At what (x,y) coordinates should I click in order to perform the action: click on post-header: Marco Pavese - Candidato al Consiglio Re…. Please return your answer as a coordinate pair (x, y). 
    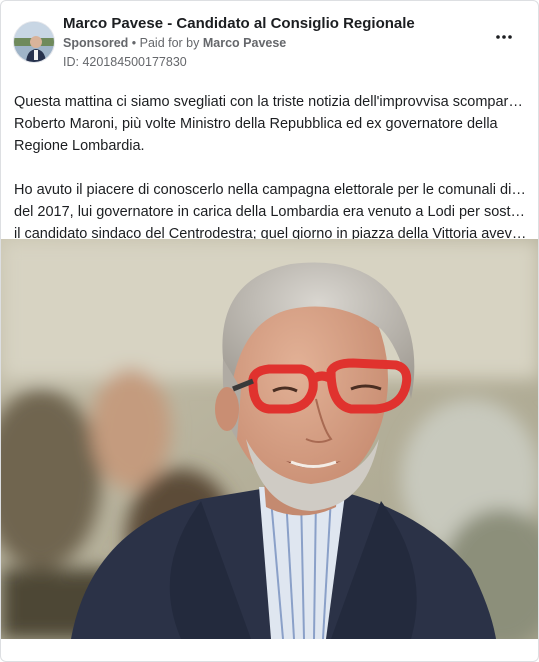
    Looking at the image, I should click on (269, 41).